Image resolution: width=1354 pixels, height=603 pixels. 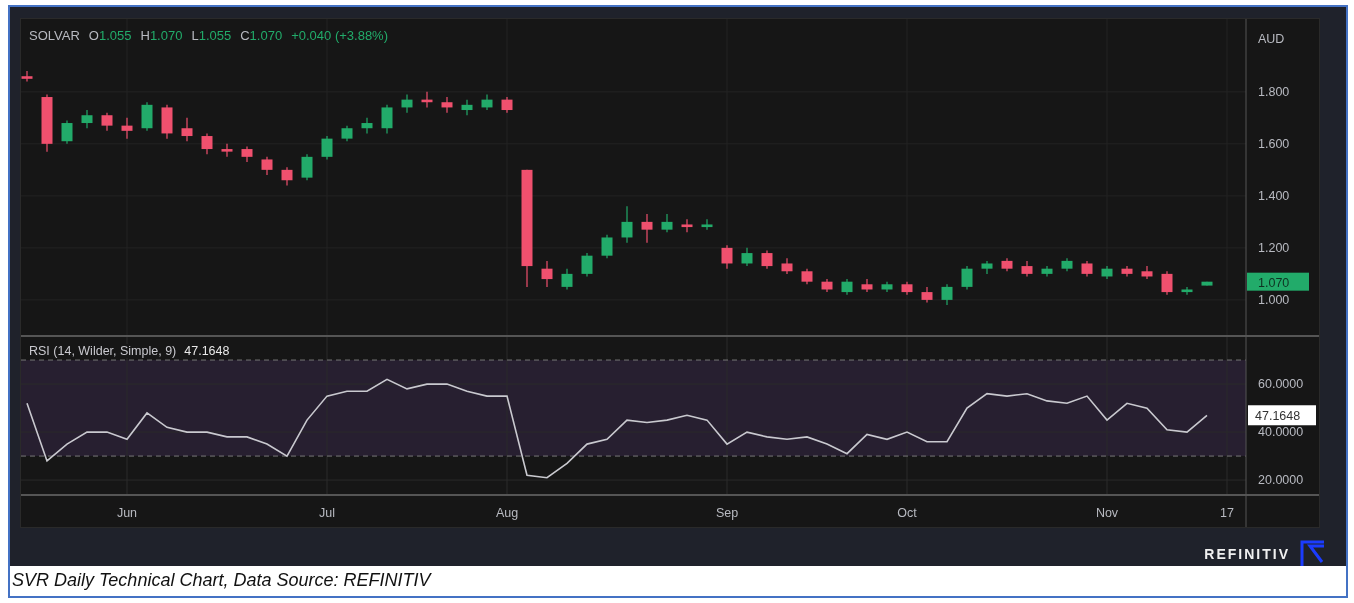 I want to click on price-change: +0.040 (+3.88%), so click(x=339, y=35).